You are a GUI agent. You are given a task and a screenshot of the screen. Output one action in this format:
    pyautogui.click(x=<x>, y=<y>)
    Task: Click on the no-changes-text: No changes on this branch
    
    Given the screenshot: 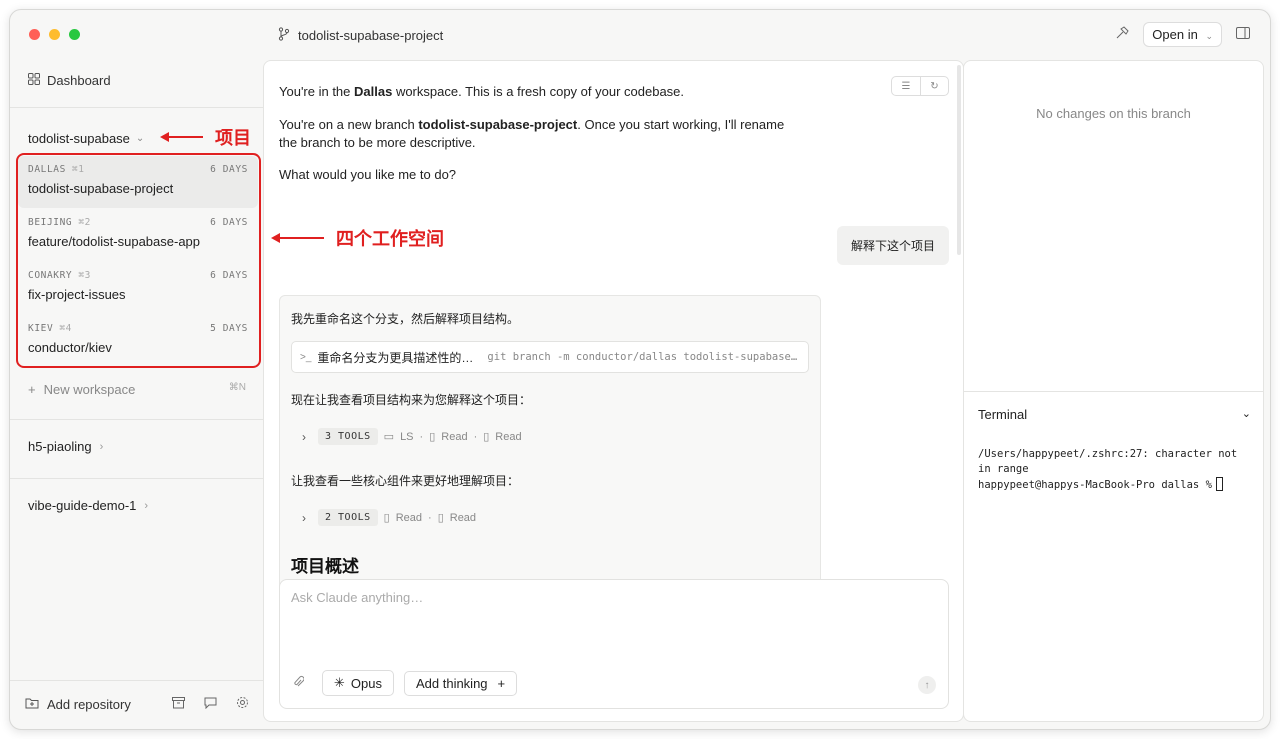 What is the action you would take?
    pyautogui.click(x=1113, y=113)
    